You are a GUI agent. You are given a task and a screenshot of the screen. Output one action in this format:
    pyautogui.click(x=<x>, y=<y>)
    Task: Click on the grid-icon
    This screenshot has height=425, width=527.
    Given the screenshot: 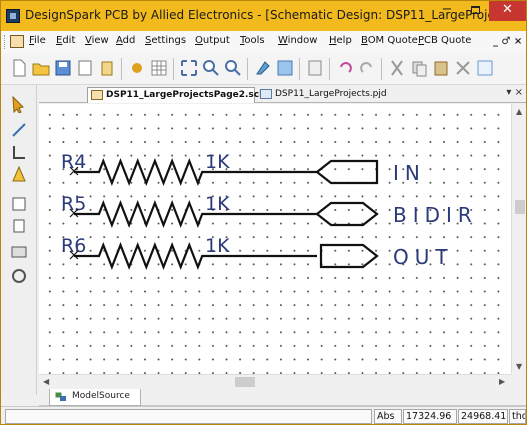 What is the action you would take?
    pyautogui.click(x=159, y=68)
    